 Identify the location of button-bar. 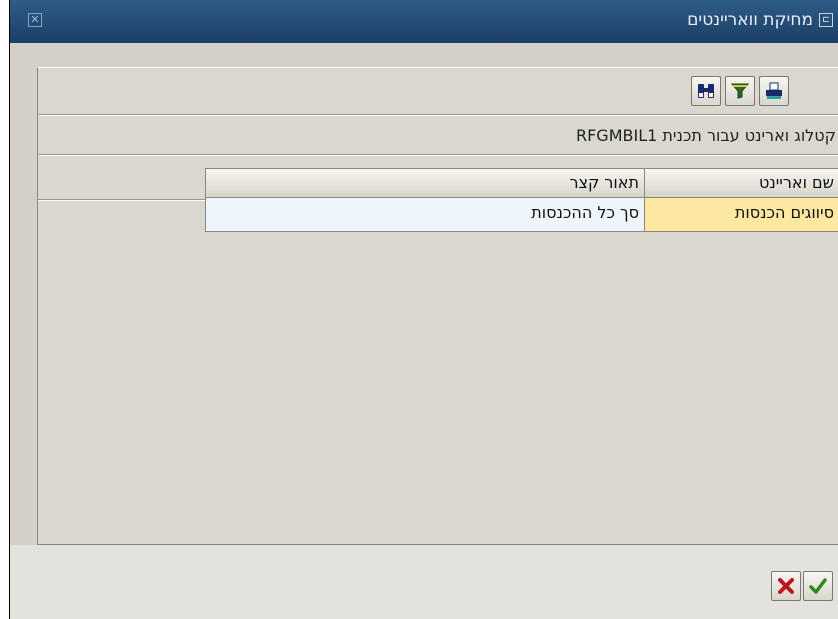
(424, 582).